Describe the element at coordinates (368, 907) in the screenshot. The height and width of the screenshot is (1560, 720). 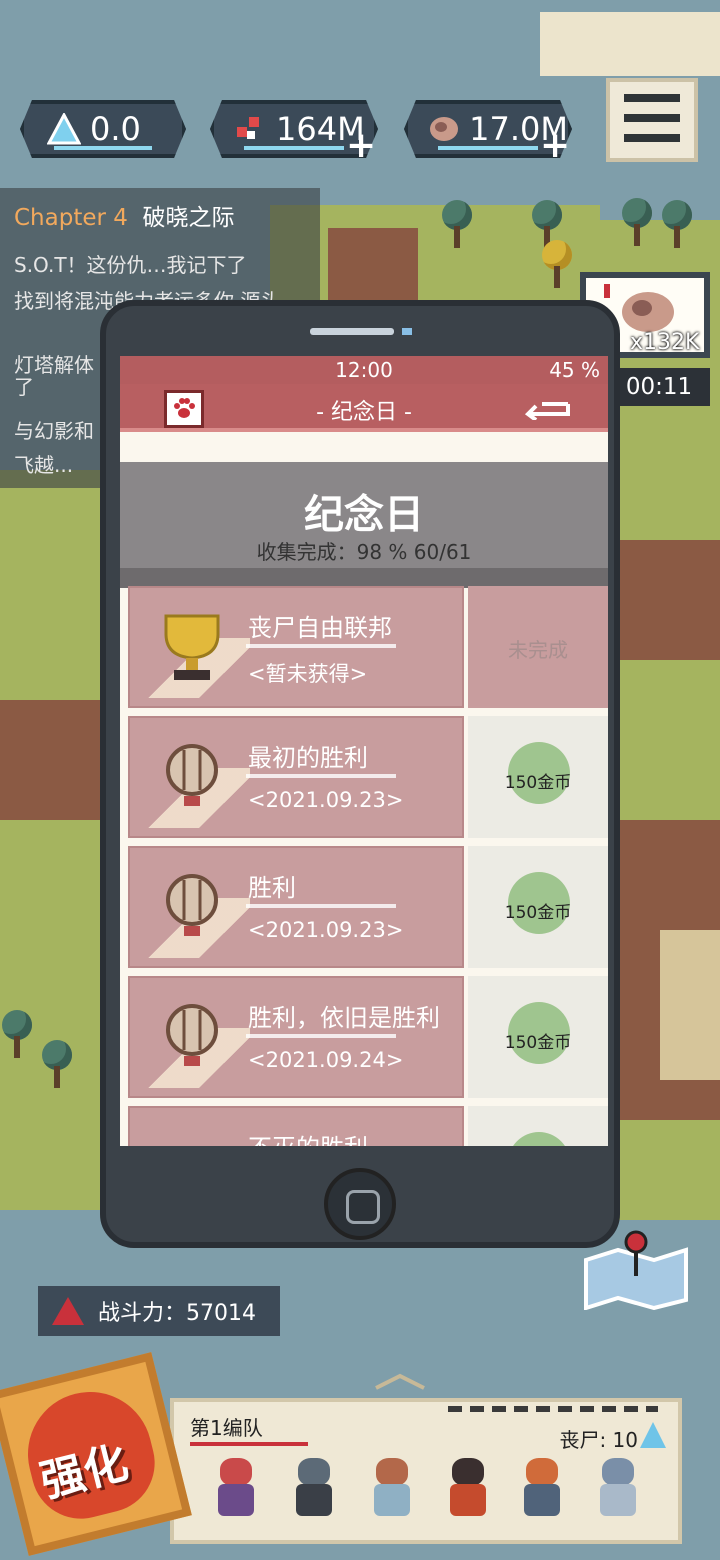
I see `list-item: 胜利 <2021.09.23> 150金币` at that location.